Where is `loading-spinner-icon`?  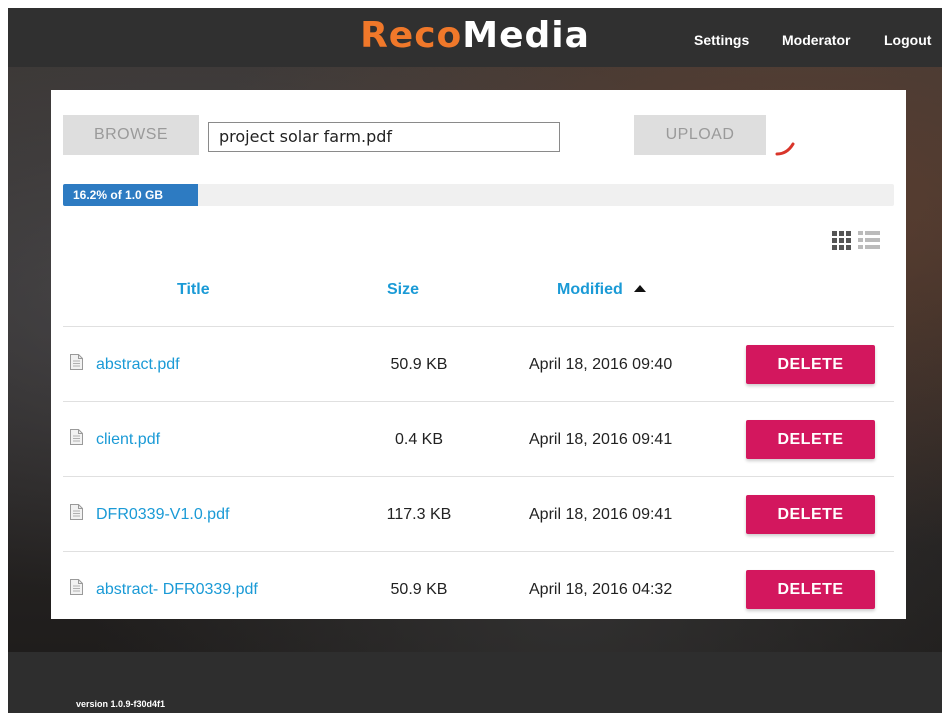
loading-spinner-icon is located at coordinates (785, 149).